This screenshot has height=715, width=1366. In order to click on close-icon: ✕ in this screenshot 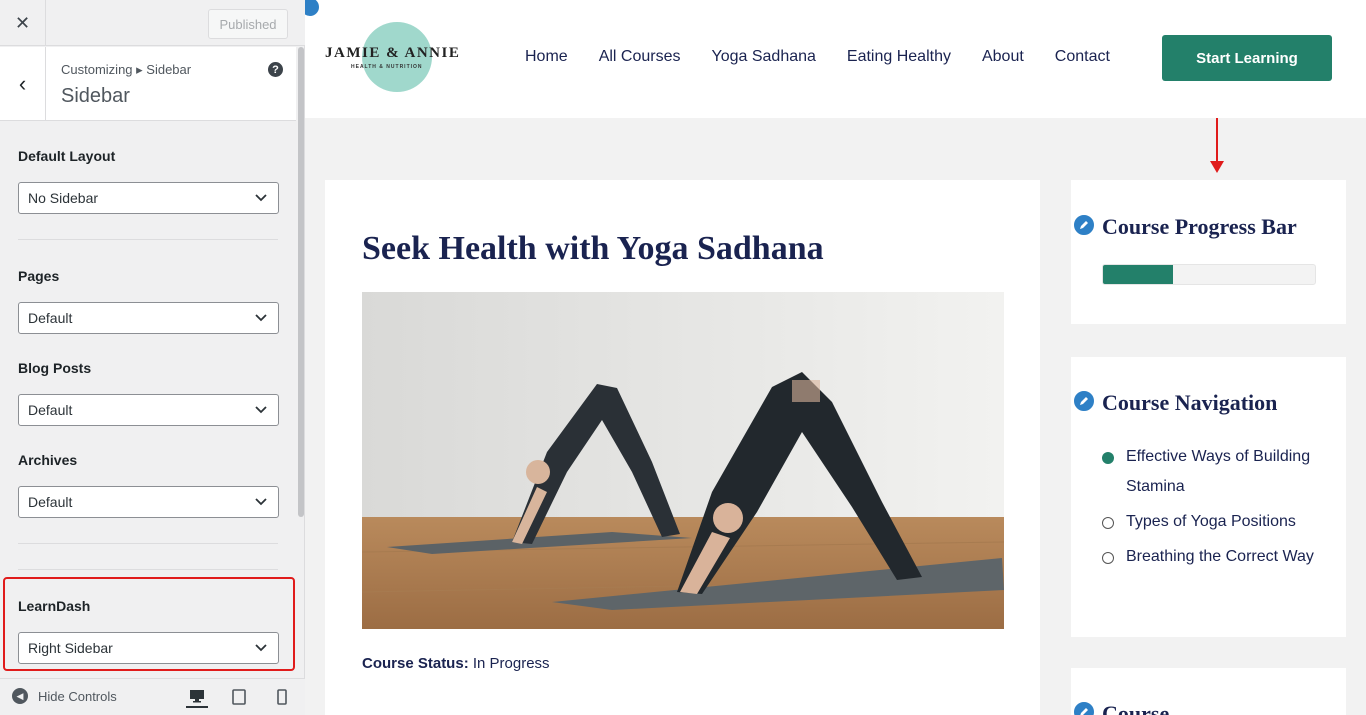, I will do `click(22, 22)`.